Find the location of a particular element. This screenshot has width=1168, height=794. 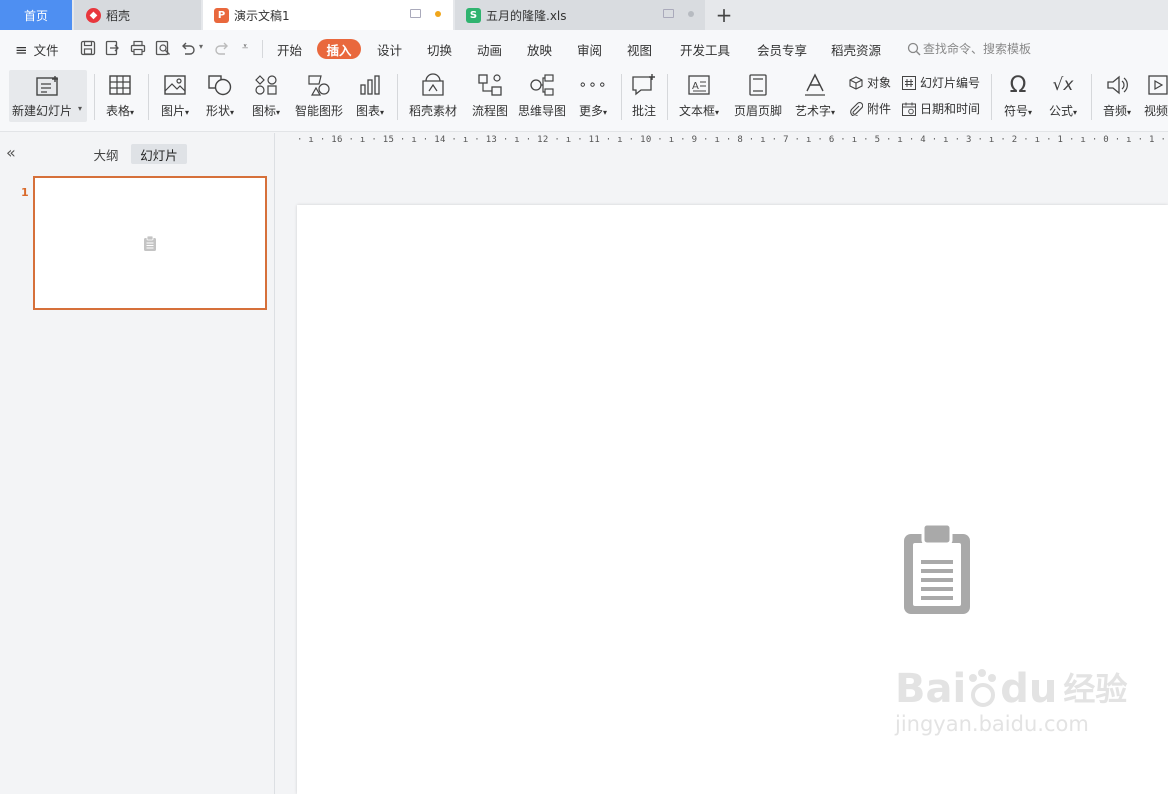

slide-thumbnail is located at coordinates (150, 243).